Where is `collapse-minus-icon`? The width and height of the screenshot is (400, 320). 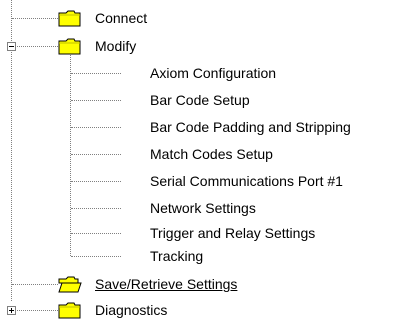 collapse-minus-icon is located at coordinates (11, 46).